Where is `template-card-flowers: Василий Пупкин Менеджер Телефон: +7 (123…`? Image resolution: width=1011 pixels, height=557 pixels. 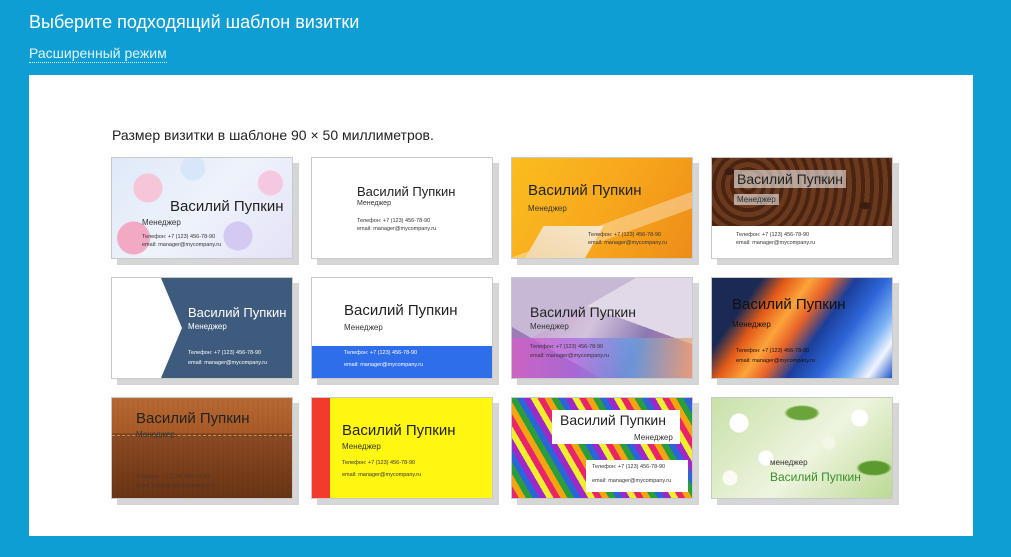
template-card-flowers: Василий Пупкин Менеджер Телефон: +7 (123… is located at coordinates (202, 208).